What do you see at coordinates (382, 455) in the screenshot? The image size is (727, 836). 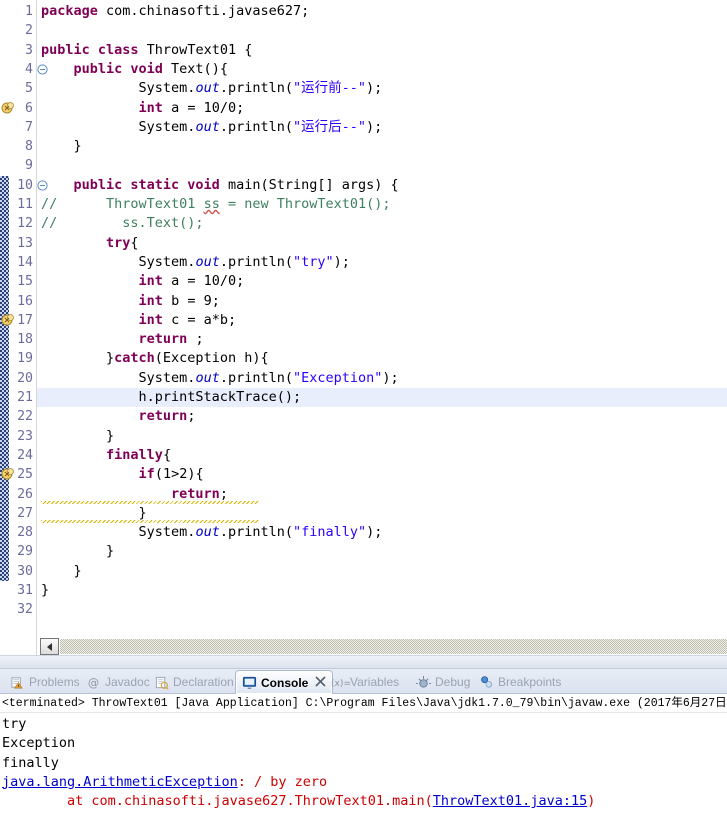 I see `code-line: finally{` at bounding box center [382, 455].